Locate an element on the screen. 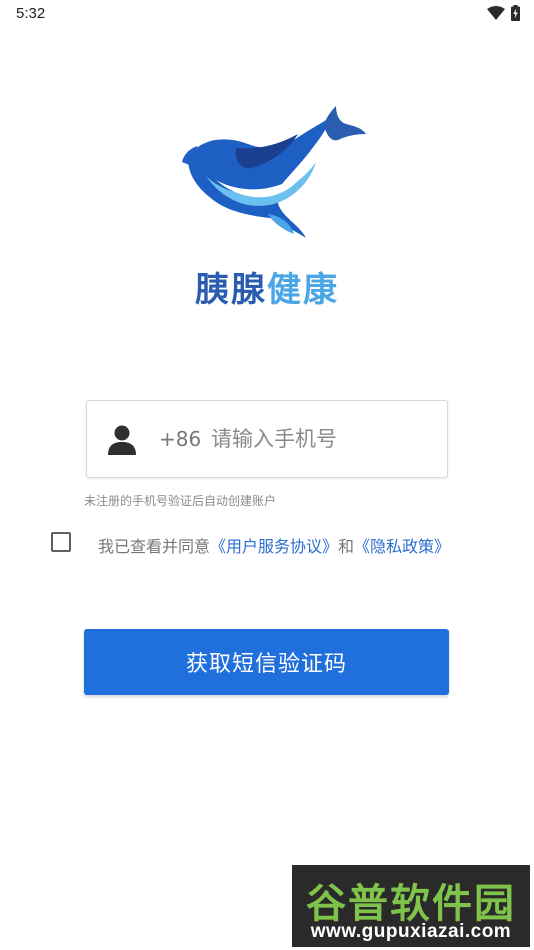 The width and height of the screenshot is (534, 950). privacy-policy-link: 《隐私政策》 is located at coordinates (402, 546).